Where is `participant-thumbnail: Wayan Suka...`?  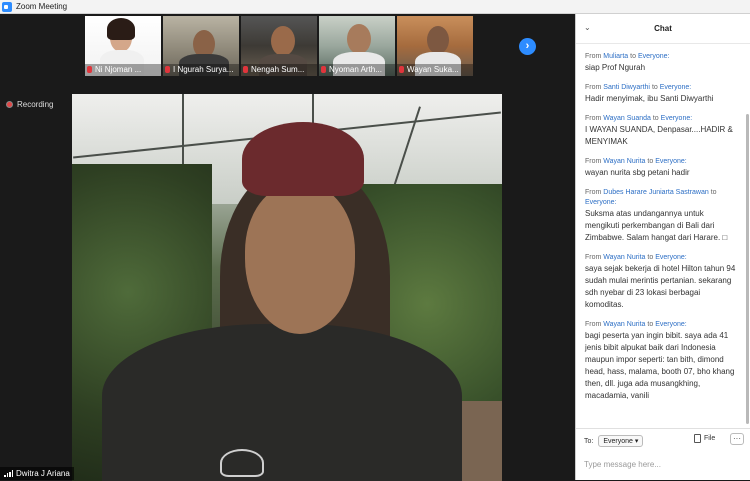 participant-thumbnail: Wayan Suka... is located at coordinates (435, 46).